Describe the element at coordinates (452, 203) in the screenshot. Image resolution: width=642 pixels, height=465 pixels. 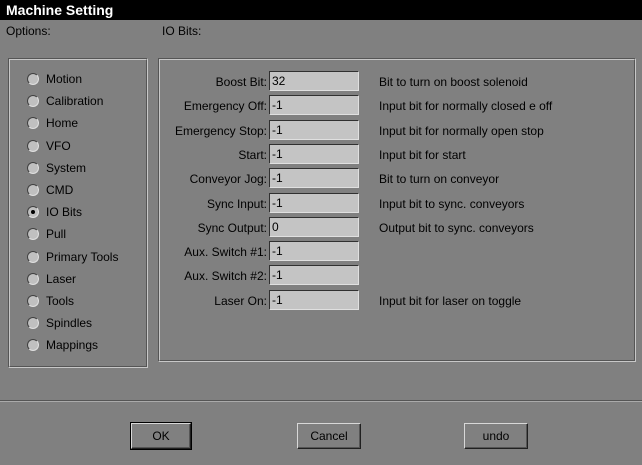
I see `io-field-description: Input bit to sync. conveyors` at that location.